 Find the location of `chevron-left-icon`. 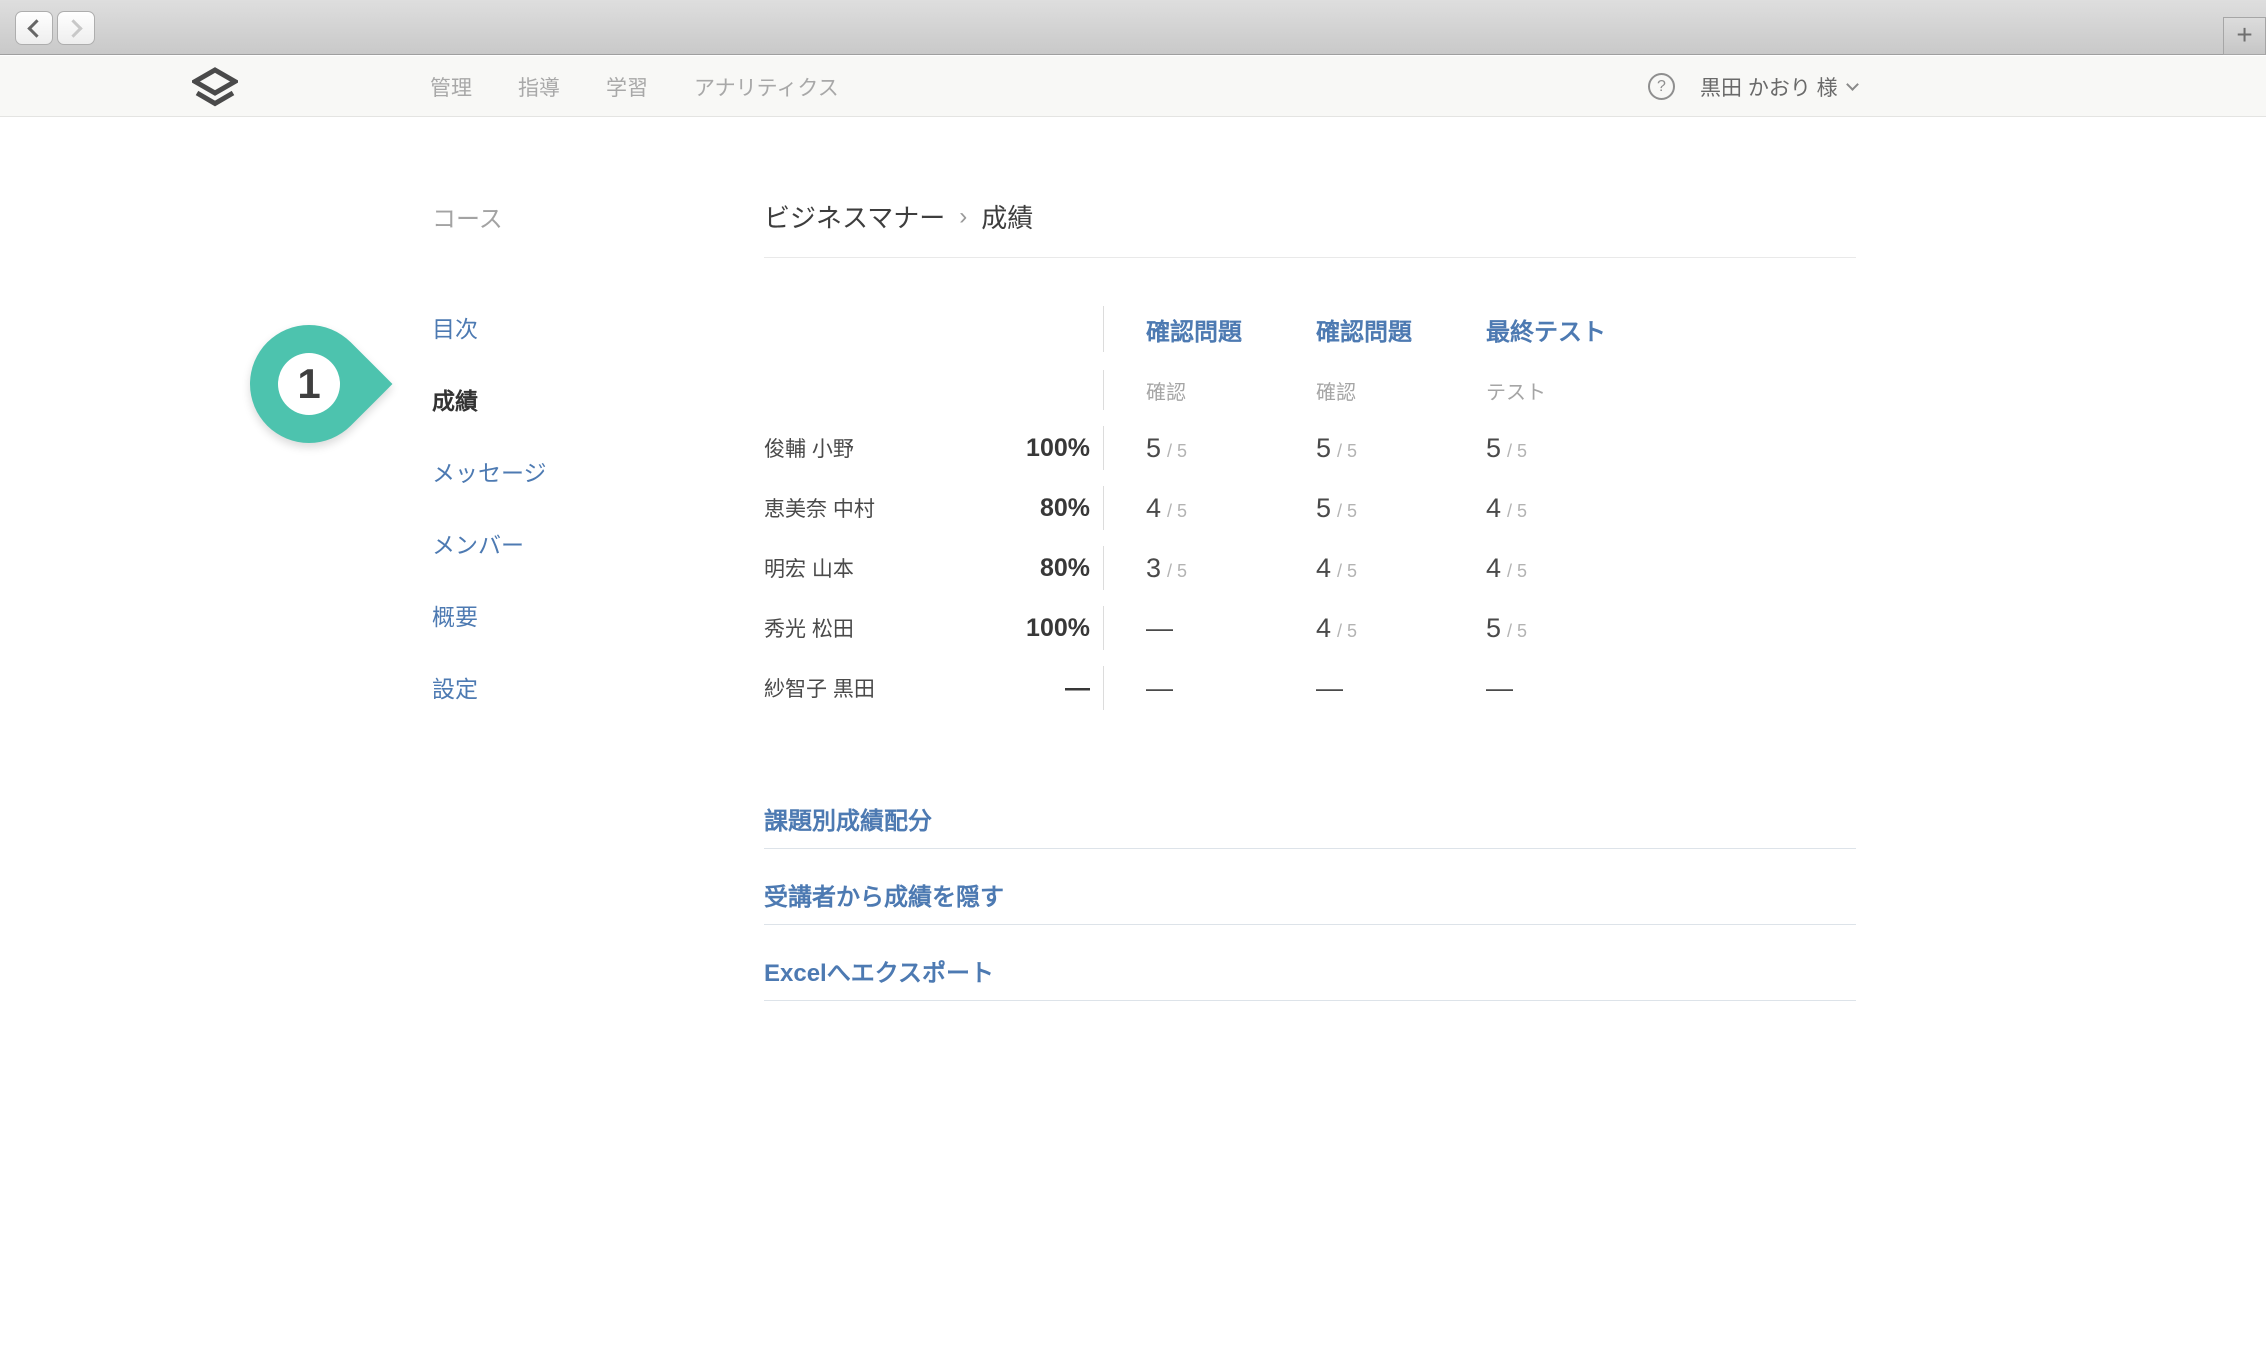

chevron-left-icon is located at coordinates (36, 28).